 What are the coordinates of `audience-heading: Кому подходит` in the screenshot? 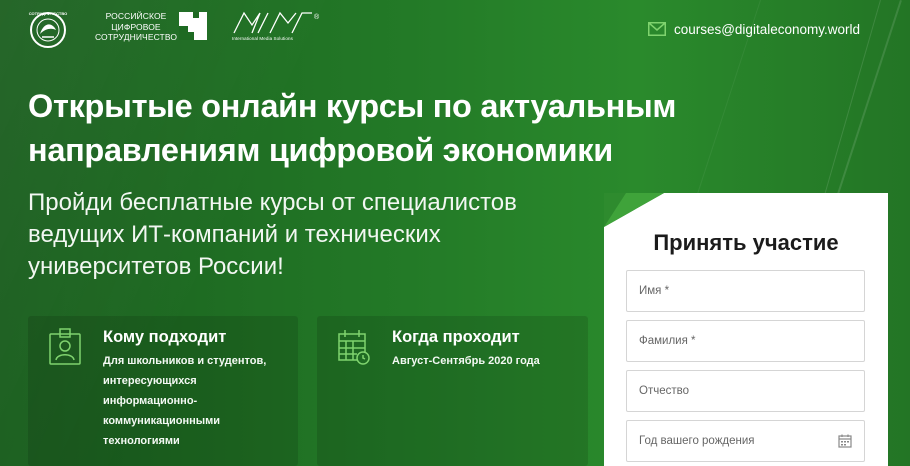 It's located at (165, 337).